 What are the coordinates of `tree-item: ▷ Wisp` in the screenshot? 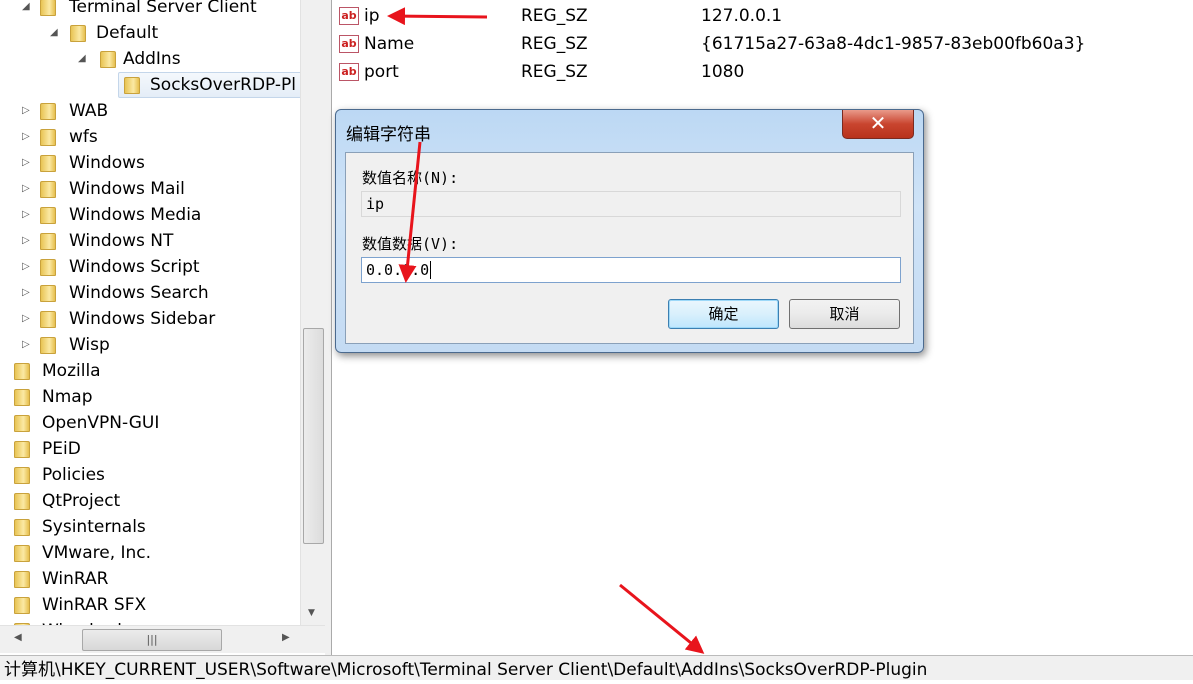 It's located at (150, 345).